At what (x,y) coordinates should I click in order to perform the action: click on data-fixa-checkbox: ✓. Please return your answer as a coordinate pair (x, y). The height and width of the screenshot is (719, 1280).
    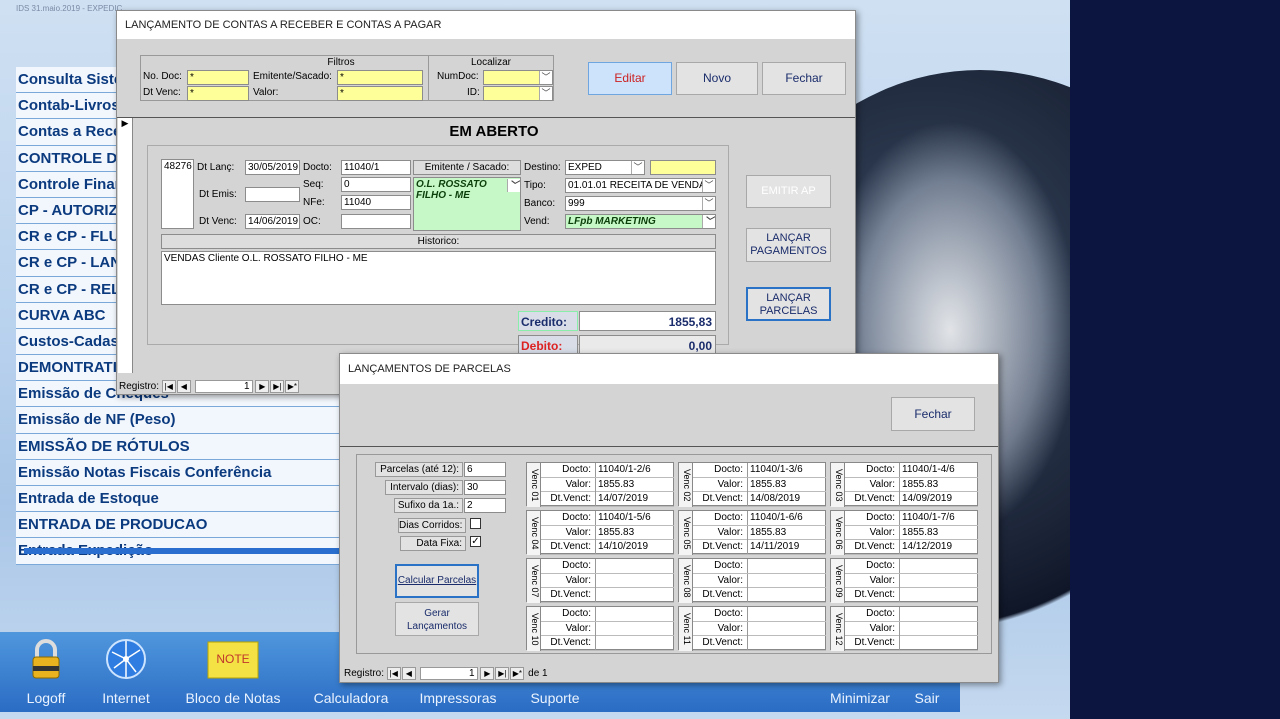
    Looking at the image, I should click on (475, 541).